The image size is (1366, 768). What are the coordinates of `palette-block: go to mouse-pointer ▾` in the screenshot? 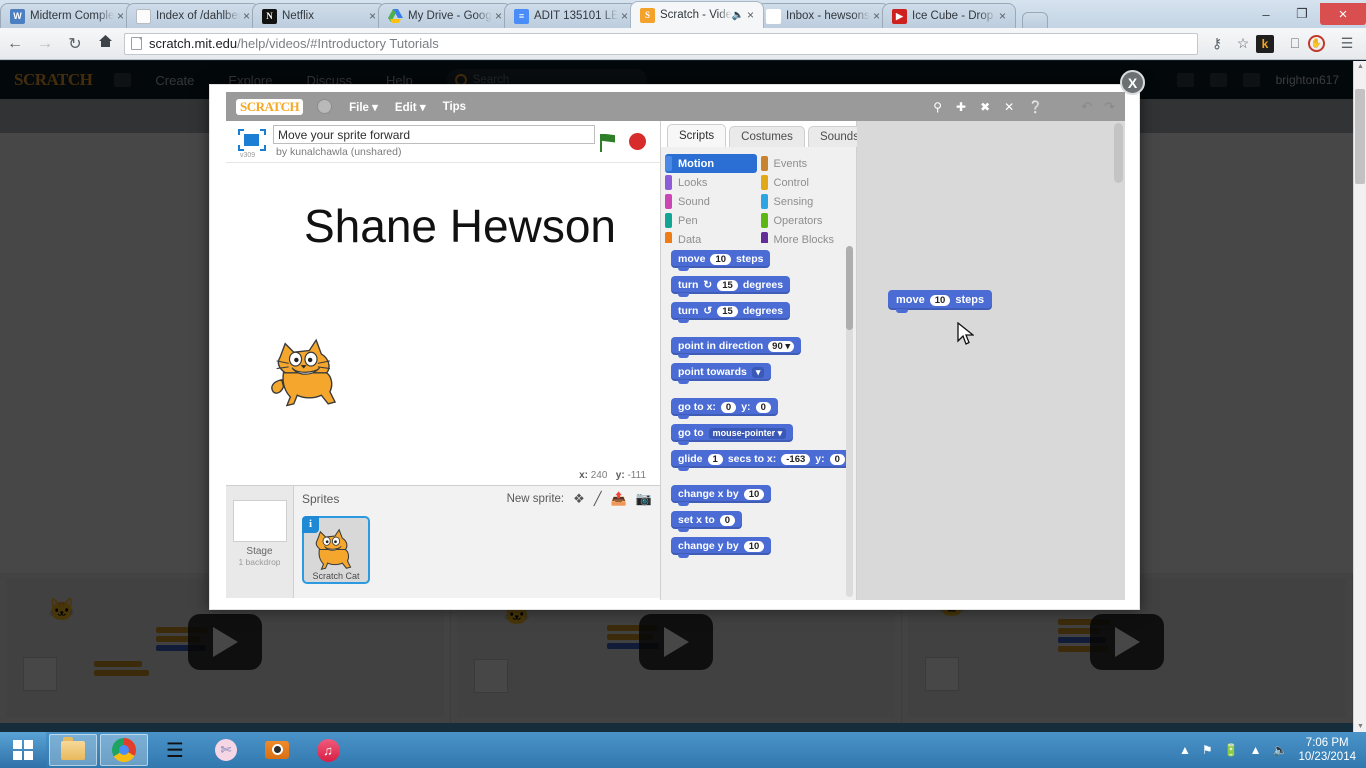 It's located at (732, 434).